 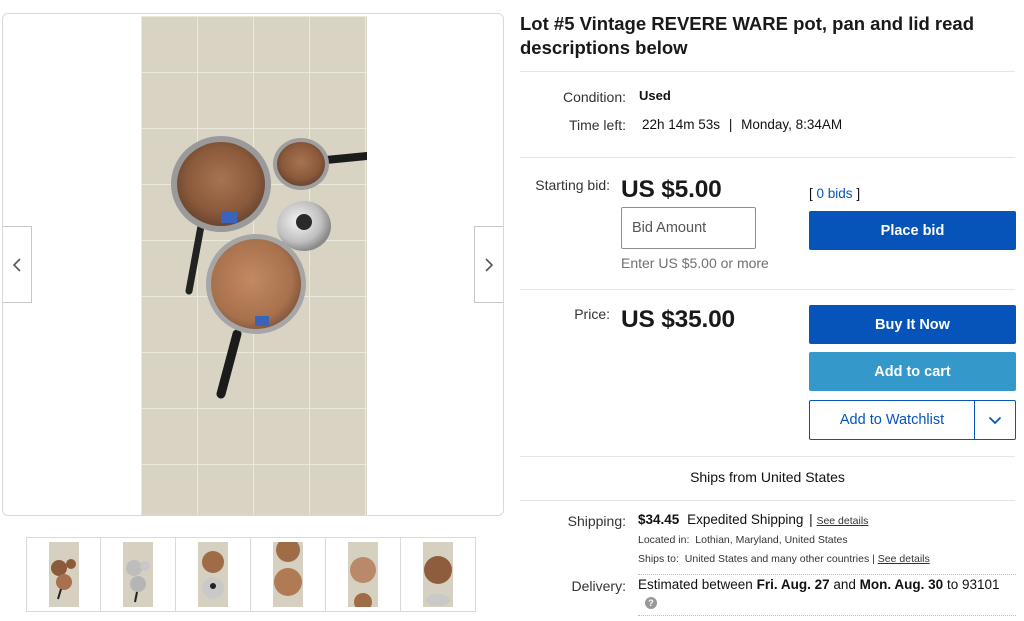 What do you see at coordinates (767, 477) in the screenshot?
I see `ships-from: Ships from United States` at bounding box center [767, 477].